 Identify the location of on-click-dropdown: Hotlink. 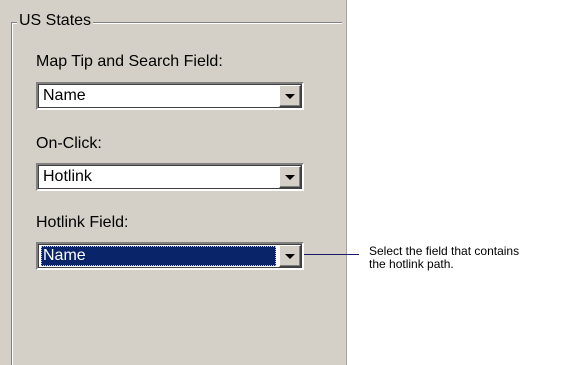
(170, 177).